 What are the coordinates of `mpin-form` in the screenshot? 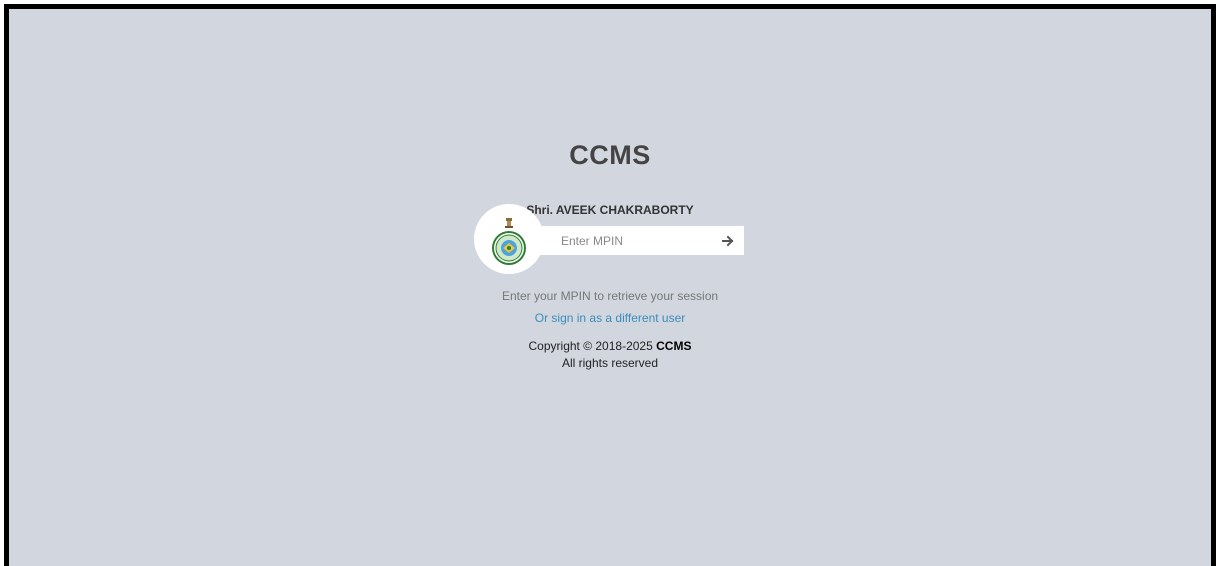 It's located at (638, 240).